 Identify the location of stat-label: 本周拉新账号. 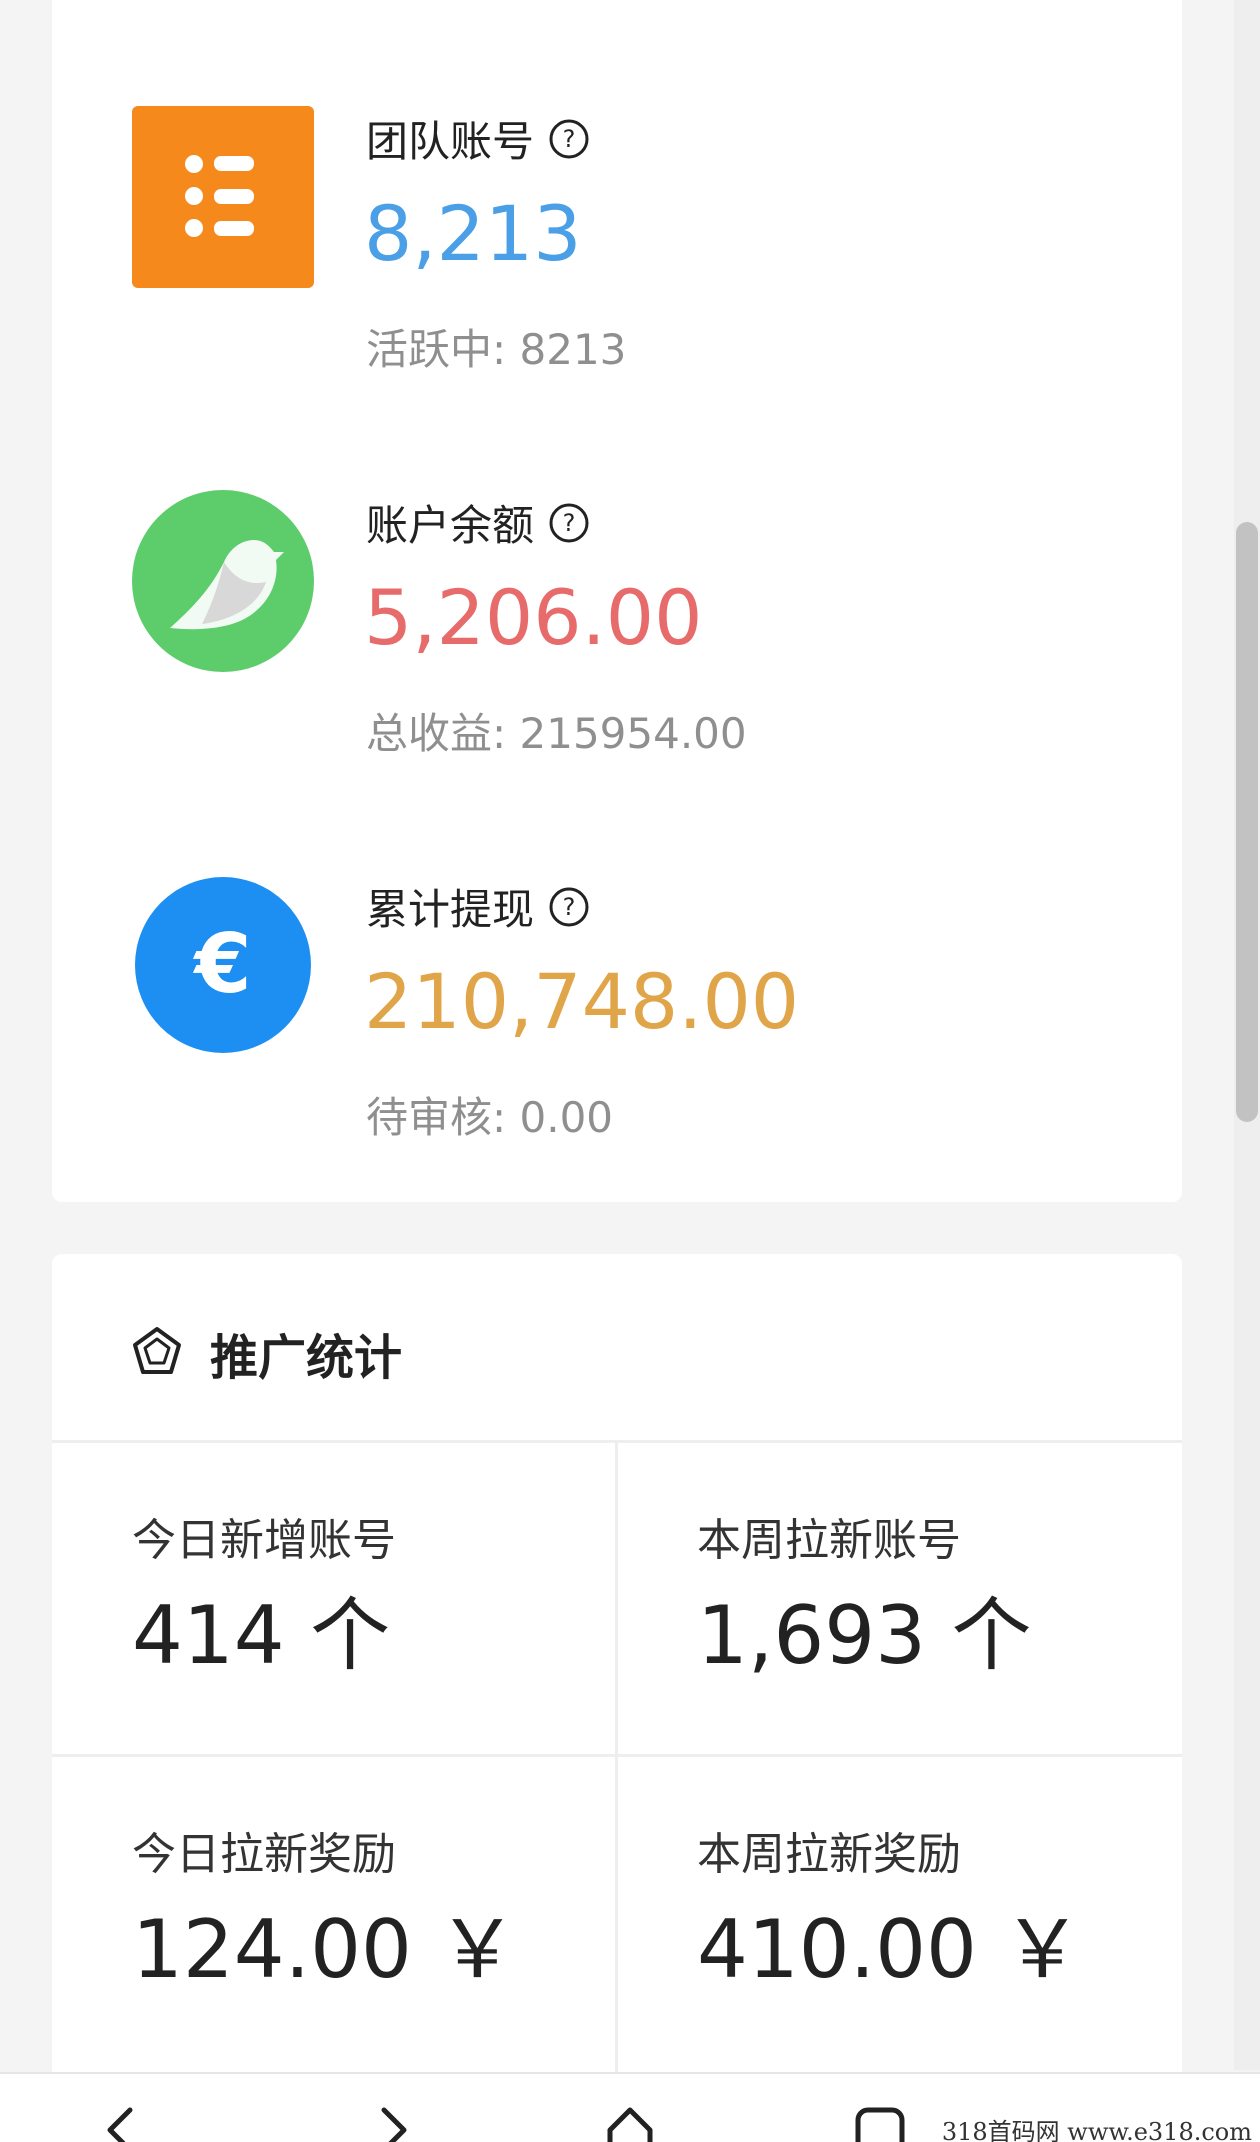
(829, 1540).